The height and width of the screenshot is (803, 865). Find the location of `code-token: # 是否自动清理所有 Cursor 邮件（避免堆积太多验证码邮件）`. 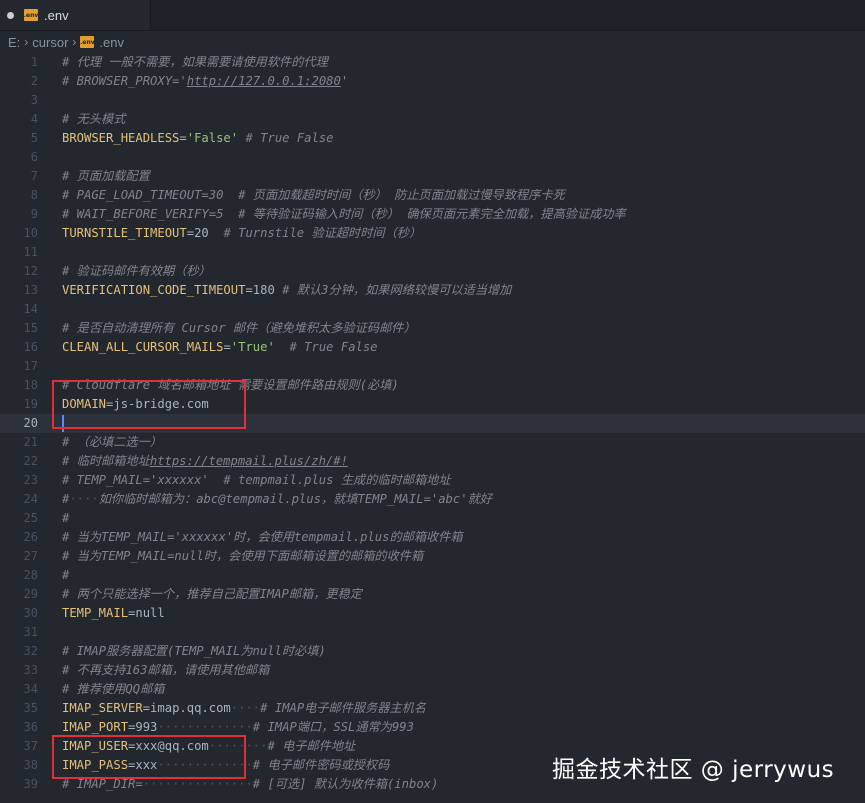

code-token: # 是否自动清理所有 Cursor 邮件（避免堆积太多验证码邮件） is located at coordinates (239, 328).